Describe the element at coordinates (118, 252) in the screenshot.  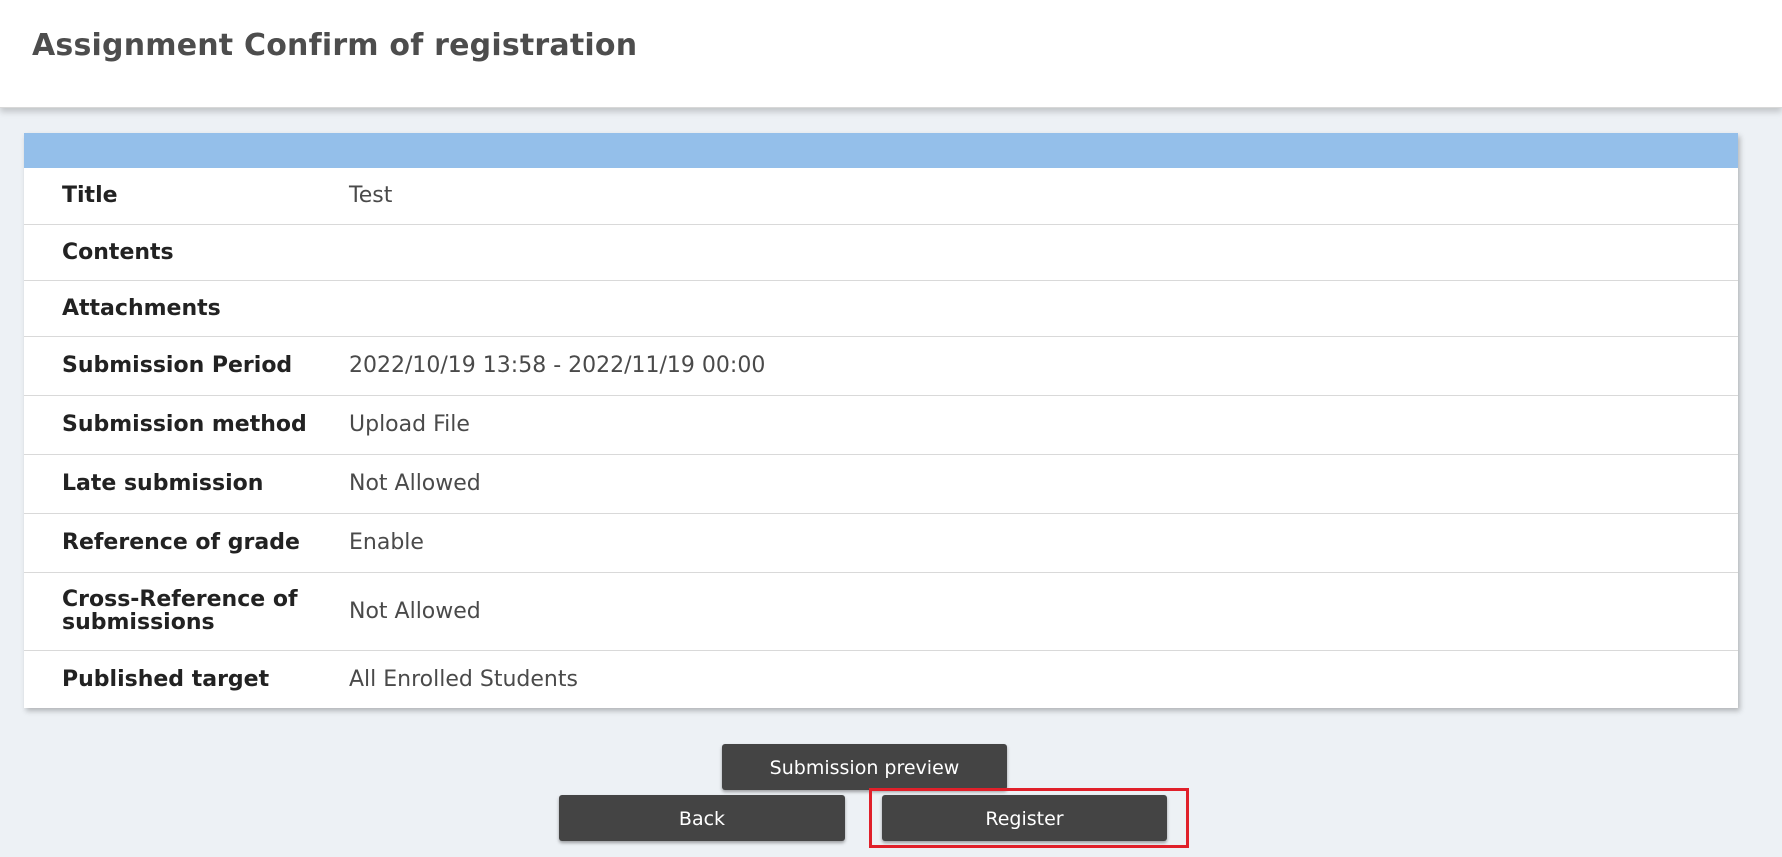
I see `detail-label: Contents` at that location.